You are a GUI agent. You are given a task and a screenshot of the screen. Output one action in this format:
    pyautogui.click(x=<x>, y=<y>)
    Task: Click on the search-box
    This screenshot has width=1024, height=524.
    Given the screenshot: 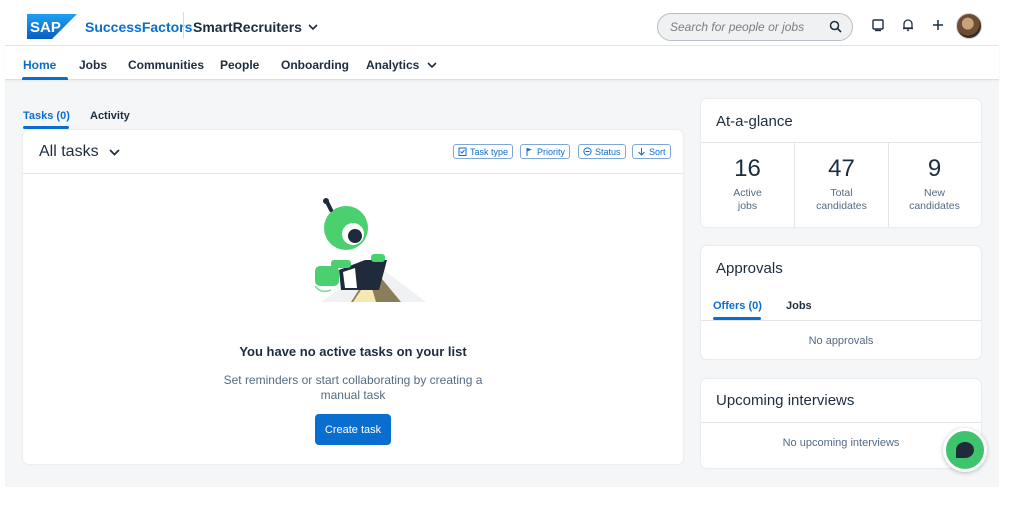 What is the action you would take?
    pyautogui.click(x=755, y=27)
    